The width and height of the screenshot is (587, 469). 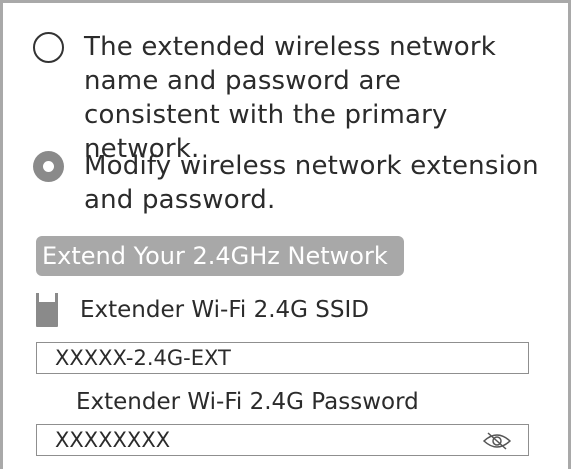 I want to click on wifi-extender-icon, so click(x=47, y=310).